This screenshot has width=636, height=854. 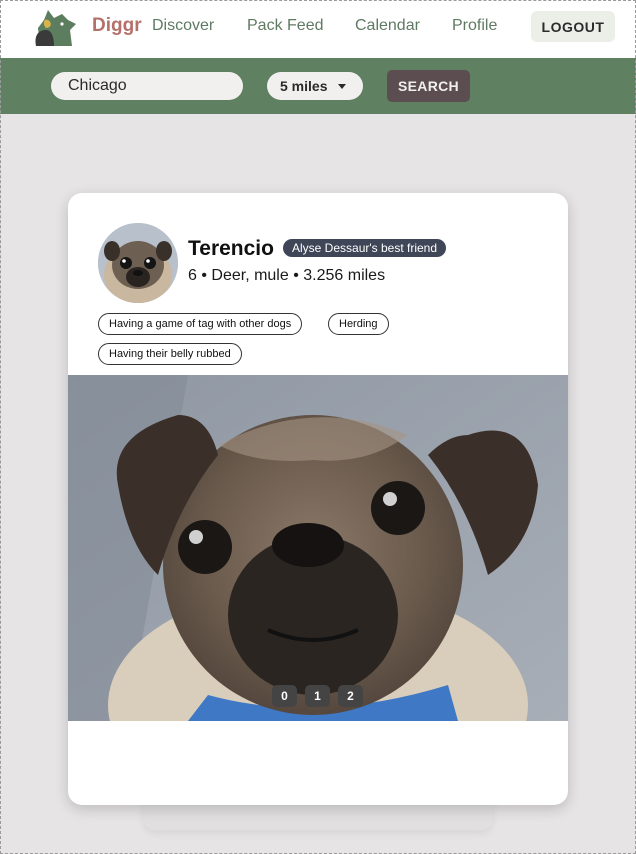 What do you see at coordinates (287, 275) in the screenshot?
I see `dog-details: 6 • Deer, mule • 3.256 miles` at bounding box center [287, 275].